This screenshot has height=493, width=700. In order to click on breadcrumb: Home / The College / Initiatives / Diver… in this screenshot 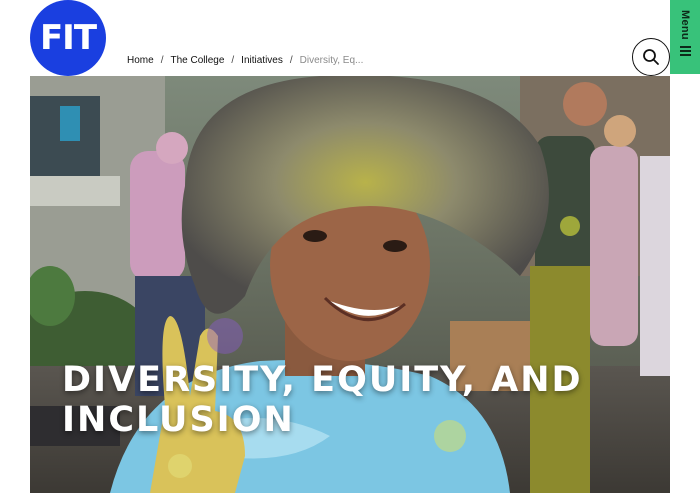, I will do `click(245, 60)`.